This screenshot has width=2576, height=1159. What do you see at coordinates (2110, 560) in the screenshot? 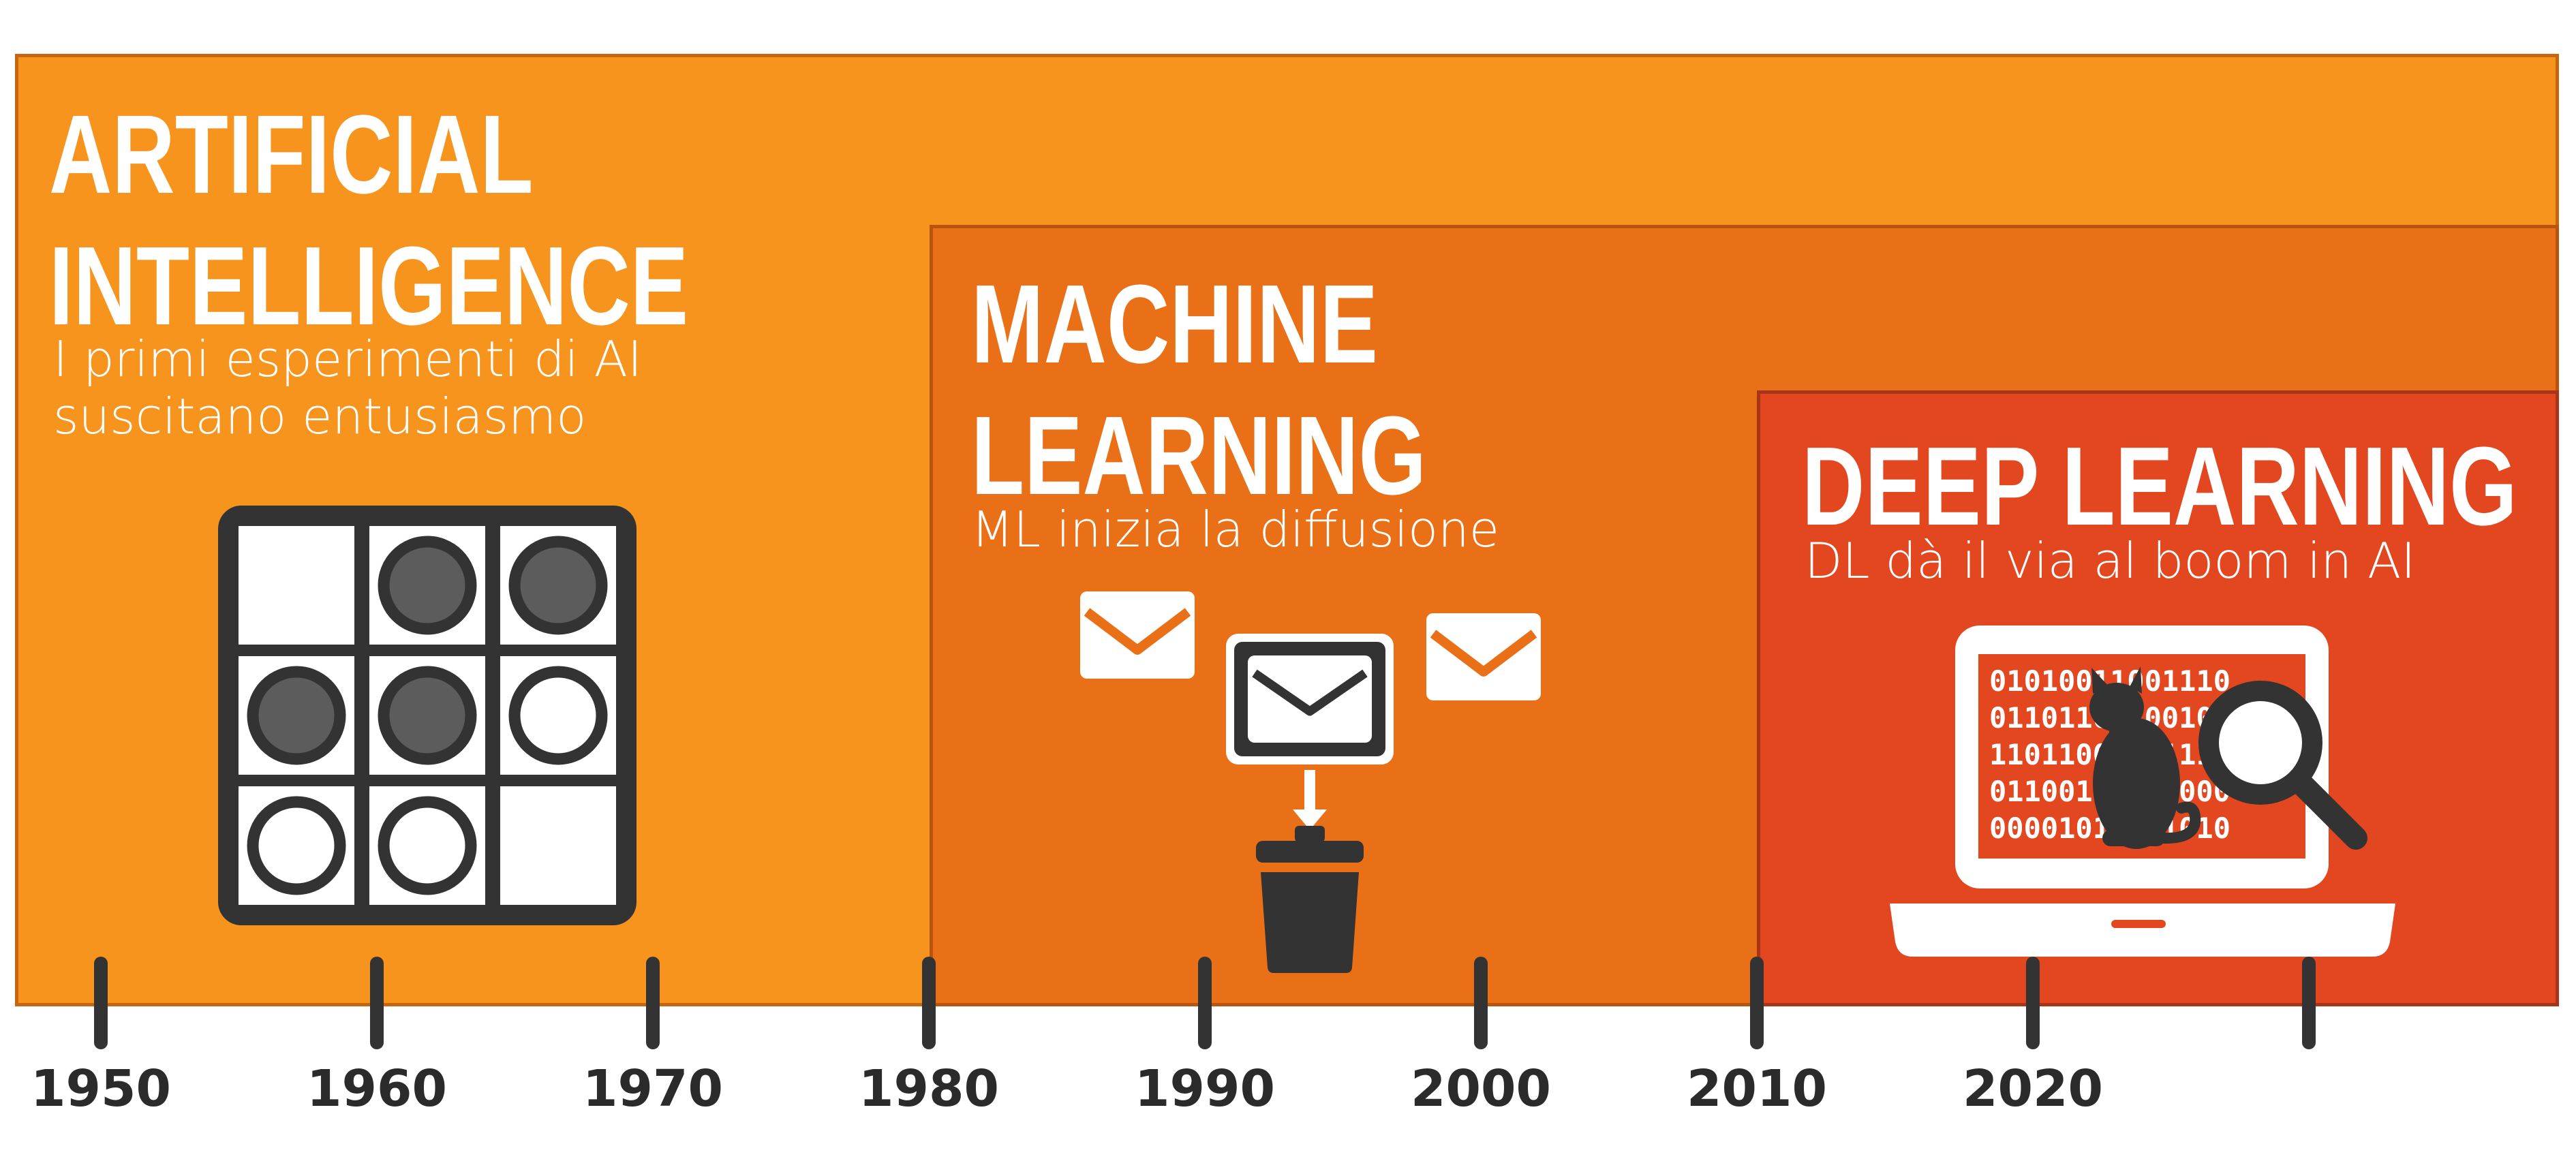
I see `dl-subtitle: DL dà il via al boom in AI` at bounding box center [2110, 560].